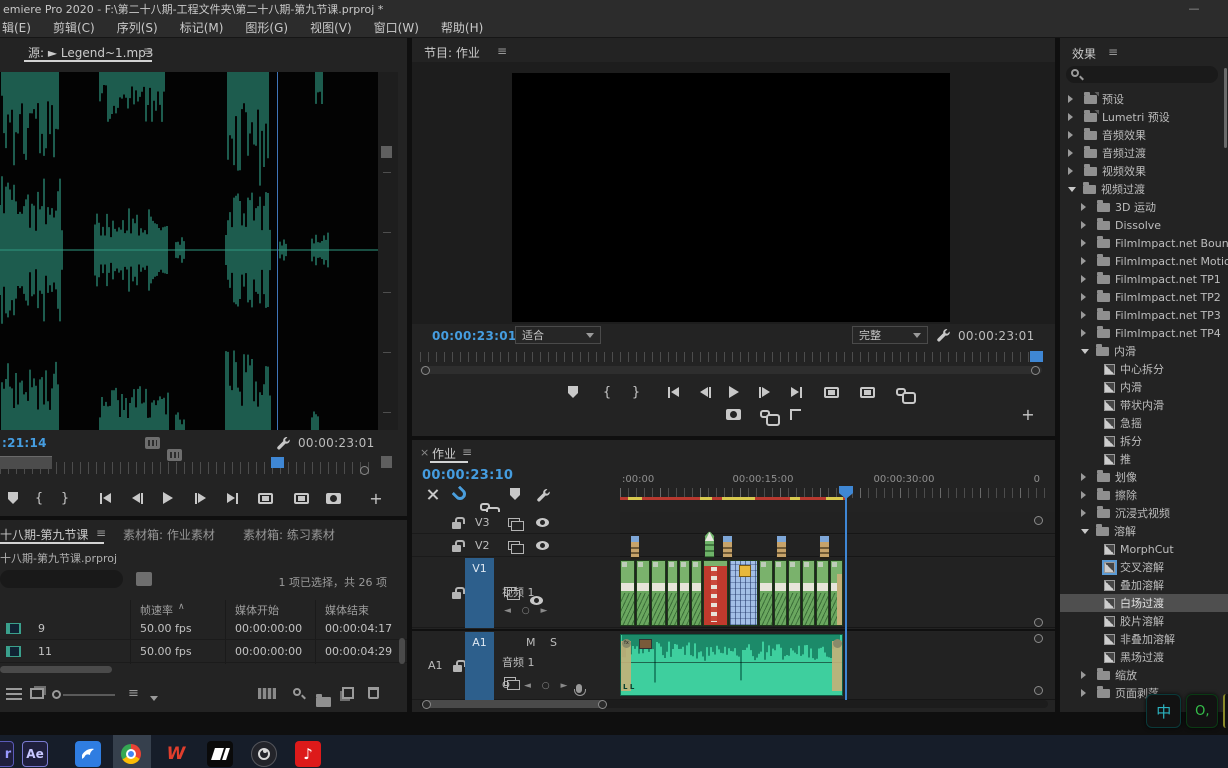  I want to click on tab-effects: 效果, so click(1084, 53).